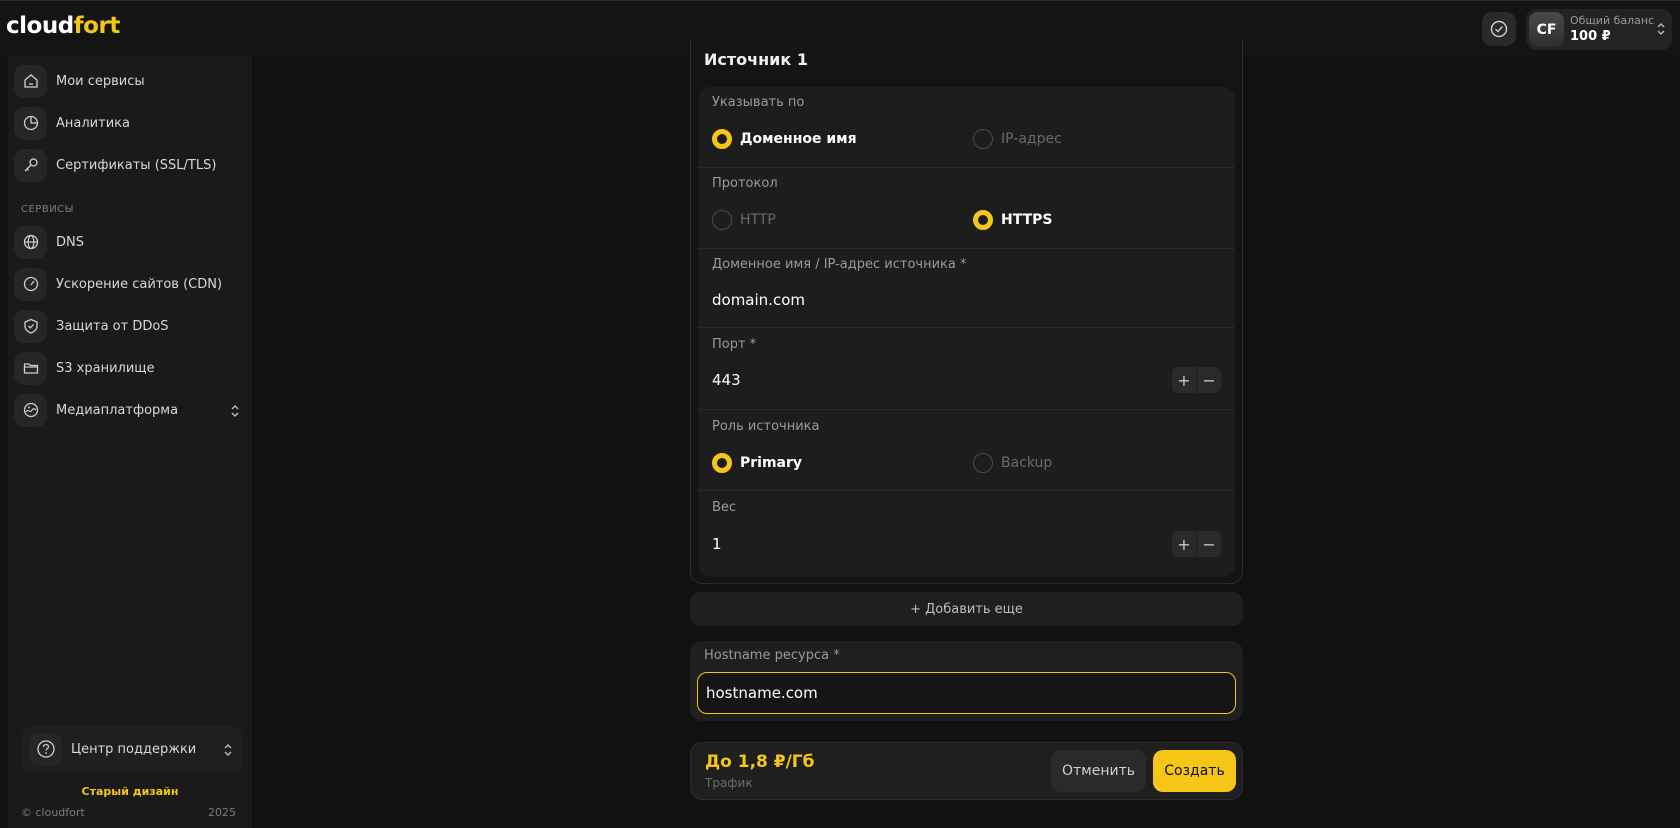 The width and height of the screenshot is (1680, 828). I want to click on copyright-year: 2025, so click(222, 812).